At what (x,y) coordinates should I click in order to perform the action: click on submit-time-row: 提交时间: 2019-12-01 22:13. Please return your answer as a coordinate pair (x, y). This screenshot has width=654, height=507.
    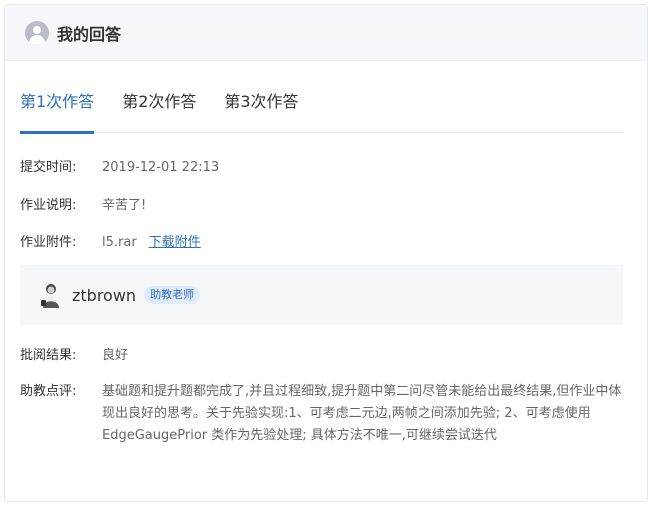
    Looking at the image, I should click on (119, 168).